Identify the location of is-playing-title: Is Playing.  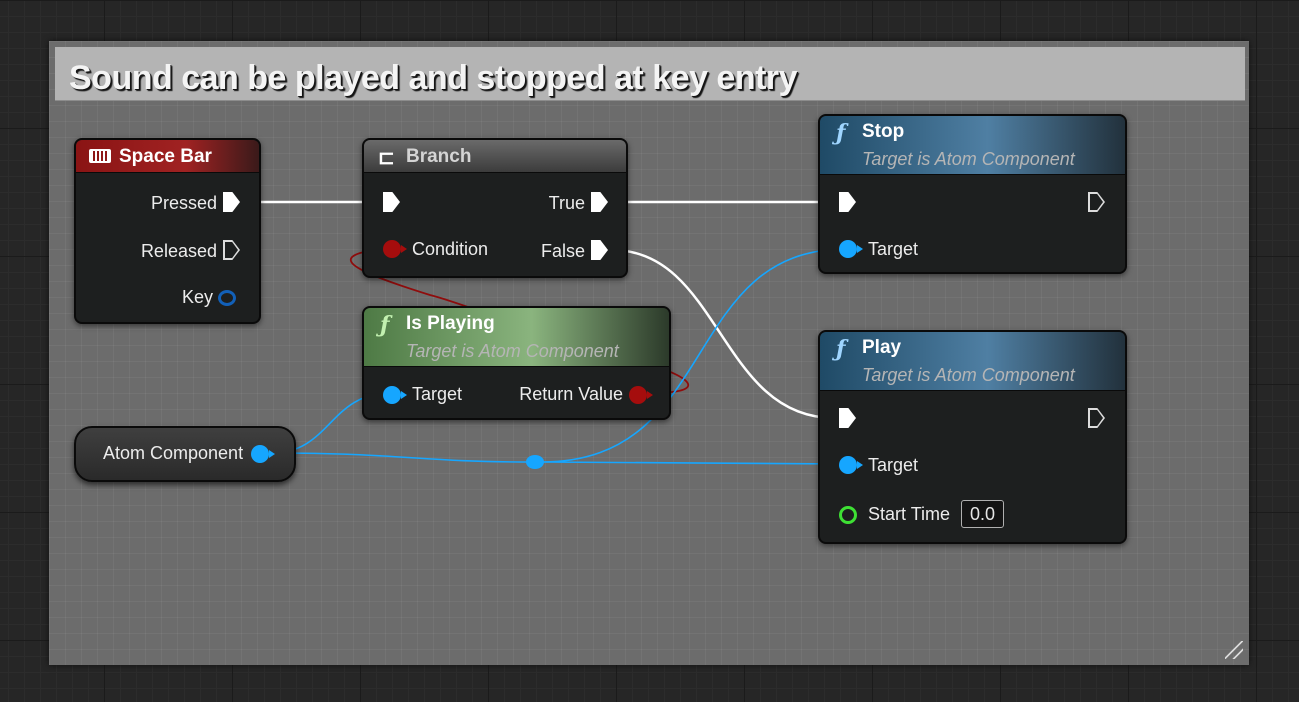
(450, 323).